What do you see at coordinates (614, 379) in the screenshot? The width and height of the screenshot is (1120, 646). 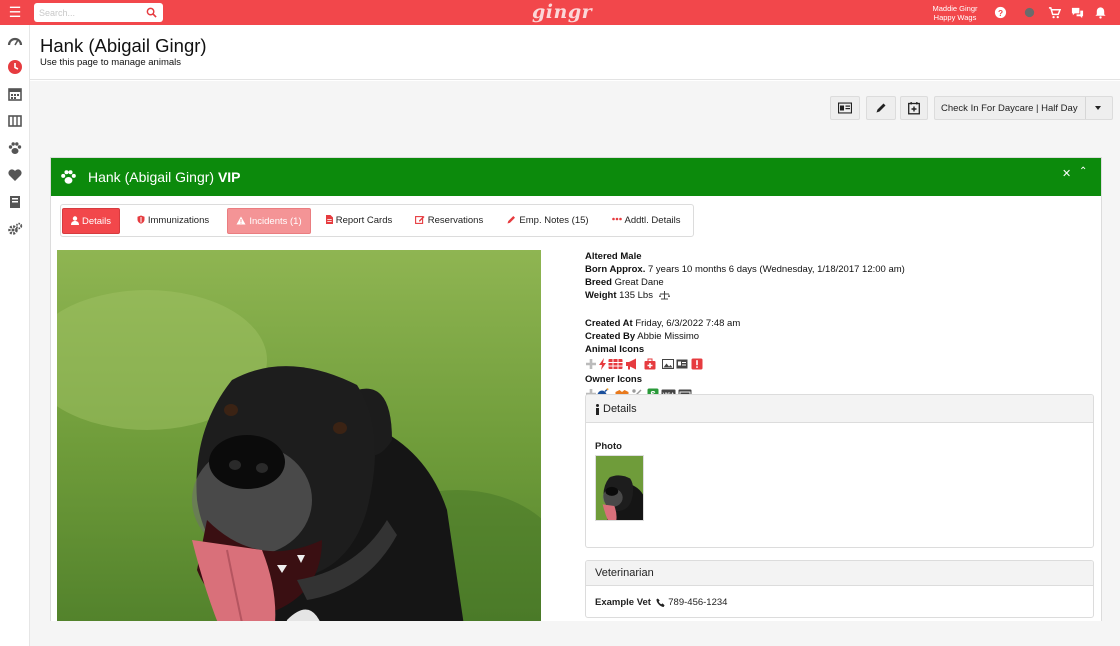 I see `owner-icons-label: Owner Icons` at bounding box center [614, 379].